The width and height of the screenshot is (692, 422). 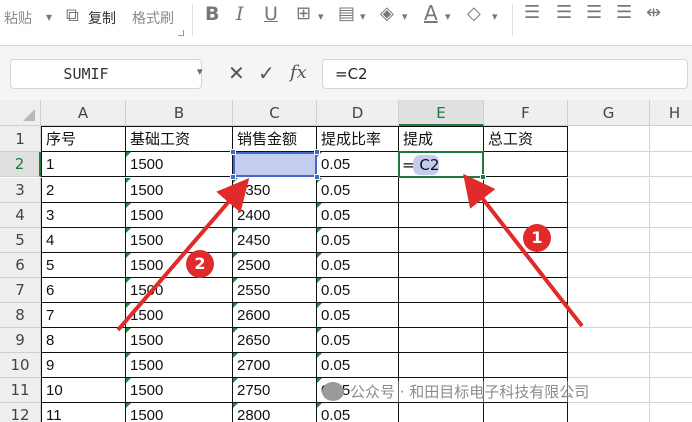 What do you see at coordinates (470, 391) in the screenshot?
I see `watermark-text: 公众号 · 和田目标电子科技有限公司` at bounding box center [470, 391].